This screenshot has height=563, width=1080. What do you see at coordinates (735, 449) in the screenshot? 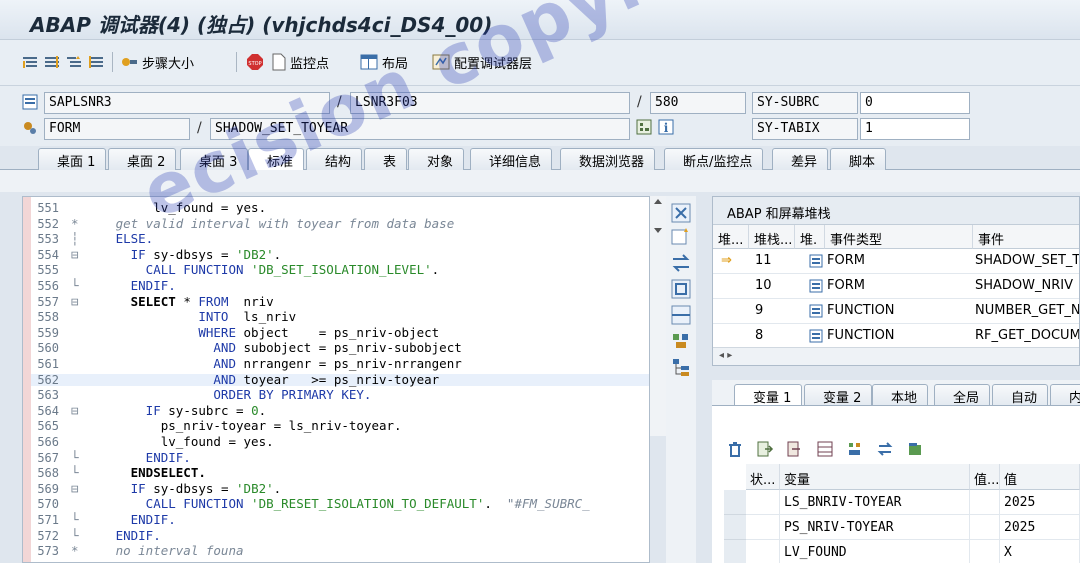
I see `delete-icon` at bounding box center [735, 449].